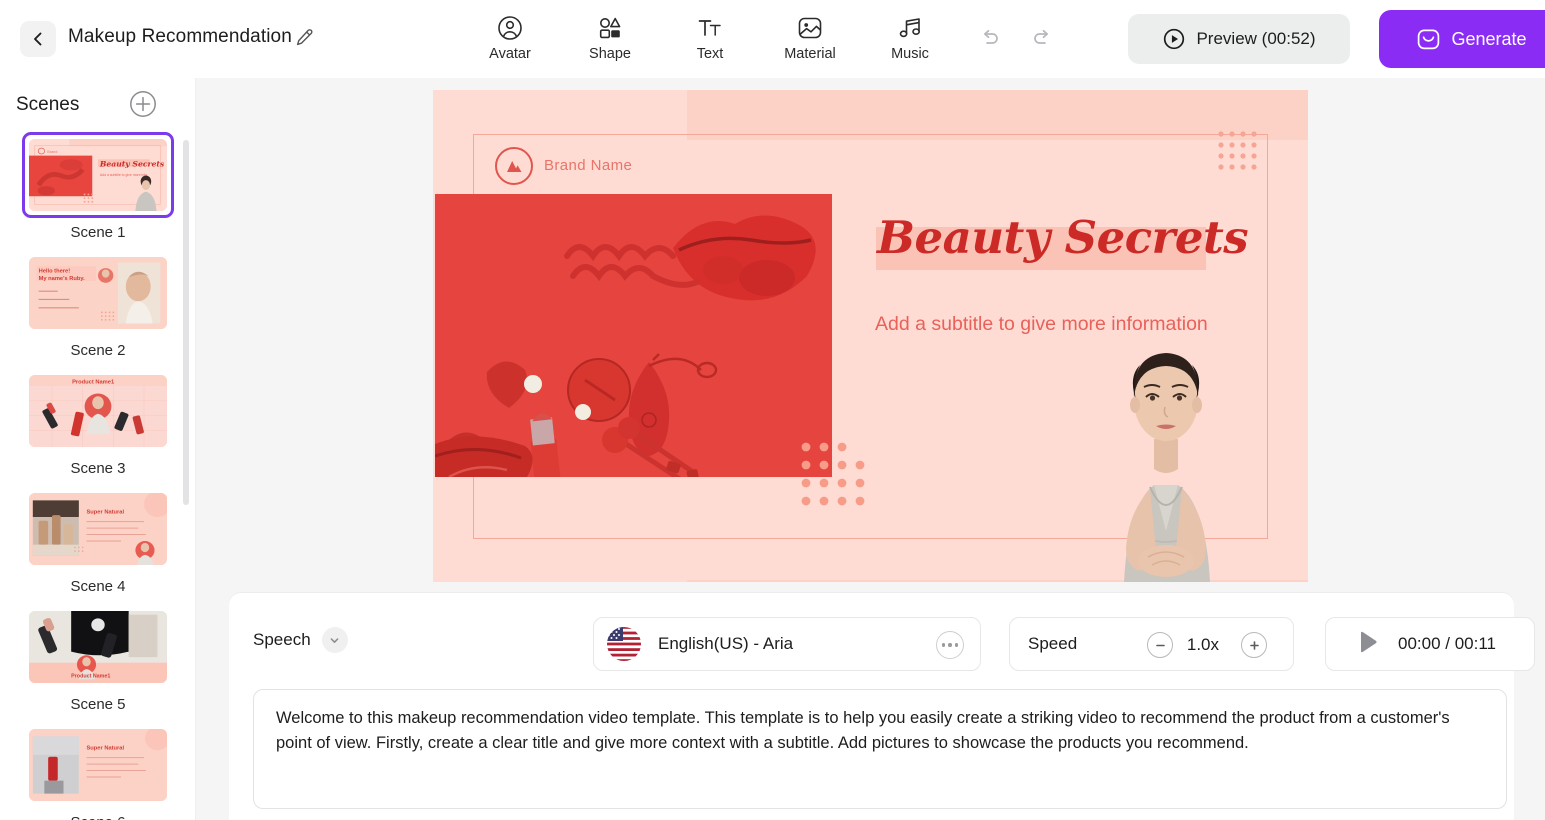  I want to click on scene-thumbnail-2: Hello there! My name's Ruby., so click(98, 293).